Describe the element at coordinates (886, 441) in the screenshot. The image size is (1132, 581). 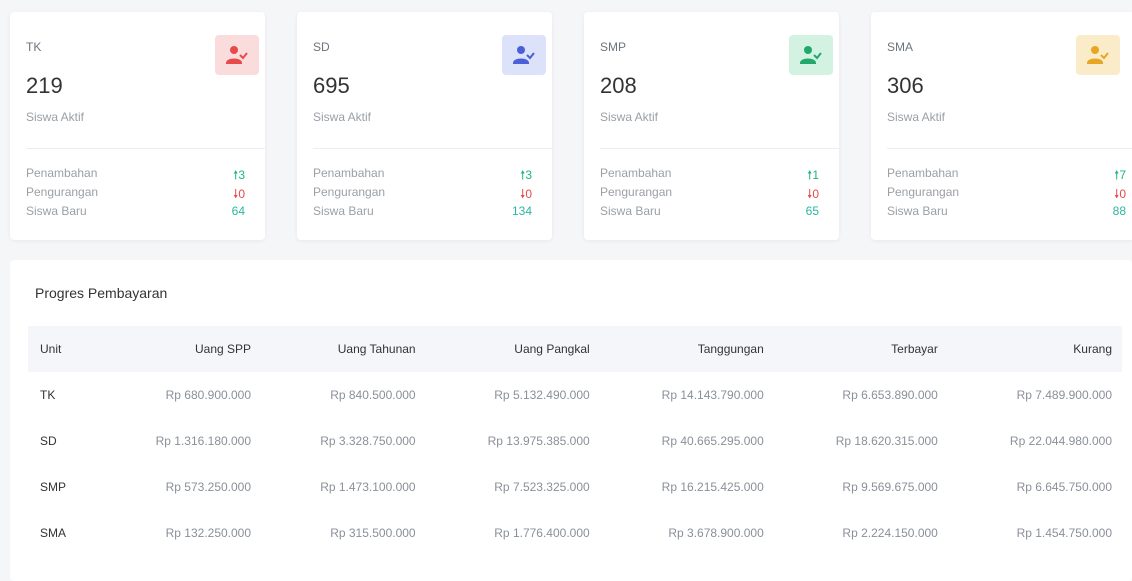
I see `table-cell: Rp 18.620.315.000` at that location.